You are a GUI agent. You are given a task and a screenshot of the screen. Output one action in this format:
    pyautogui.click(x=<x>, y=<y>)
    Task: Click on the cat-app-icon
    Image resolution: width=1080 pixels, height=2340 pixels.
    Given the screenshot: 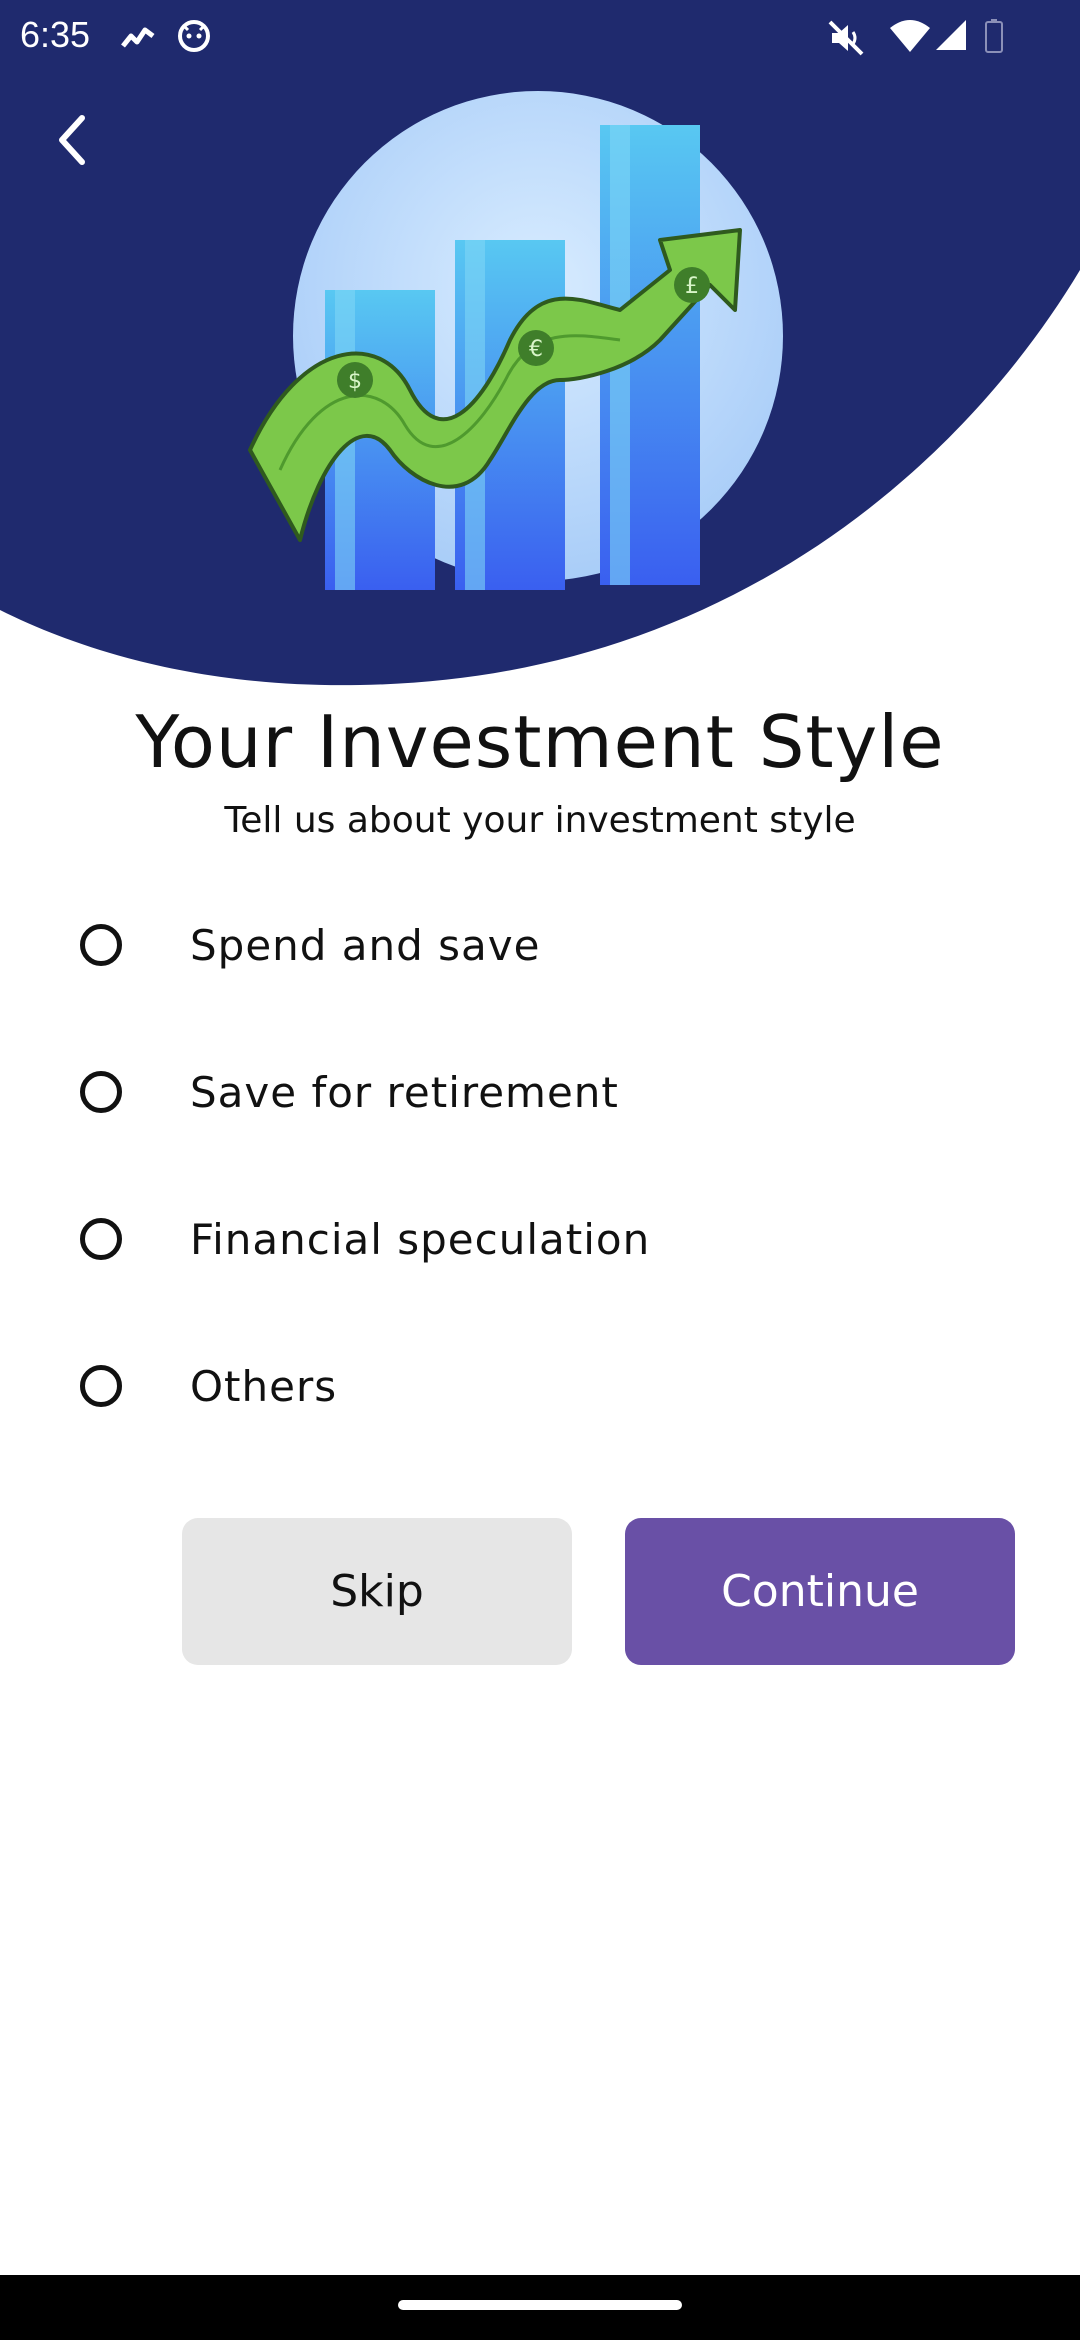 What is the action you would take?
    pyautogui.click(x=194, y=36)
    